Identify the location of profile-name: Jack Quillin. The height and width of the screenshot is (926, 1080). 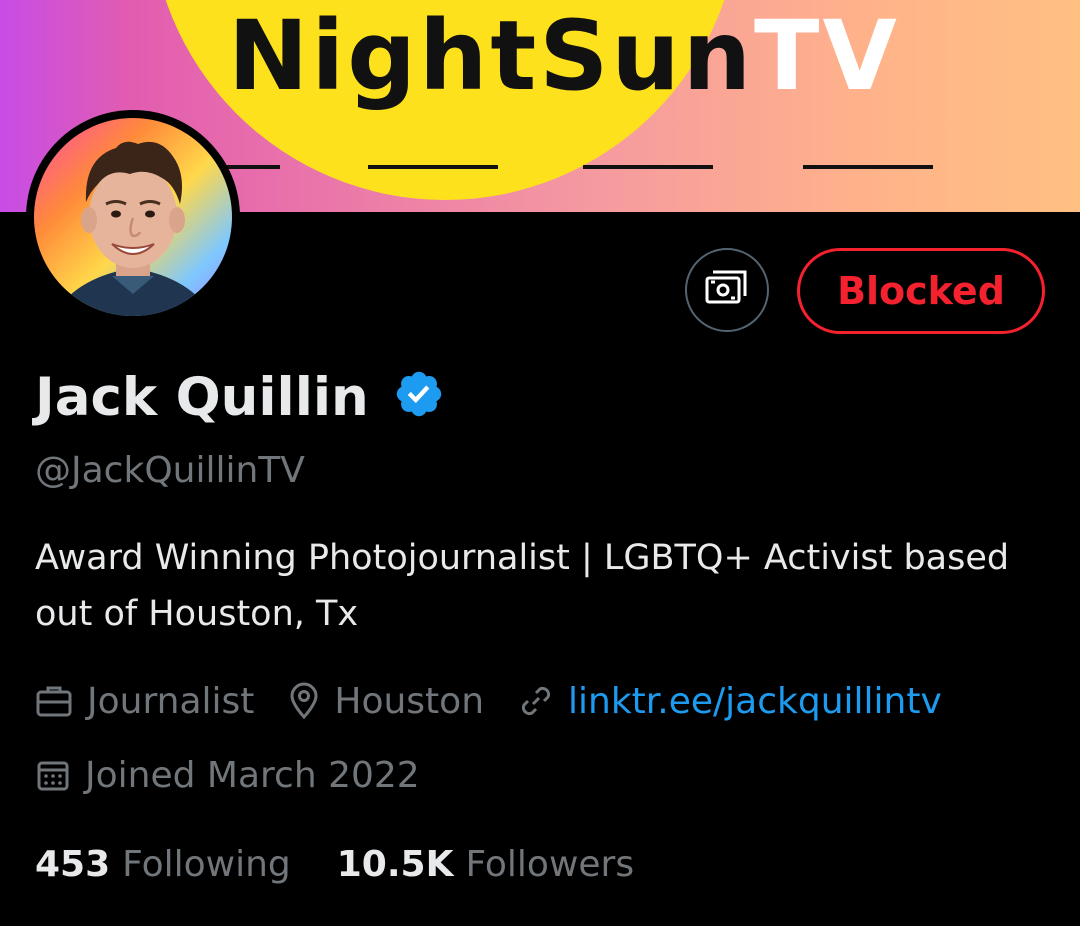
(202, 397).